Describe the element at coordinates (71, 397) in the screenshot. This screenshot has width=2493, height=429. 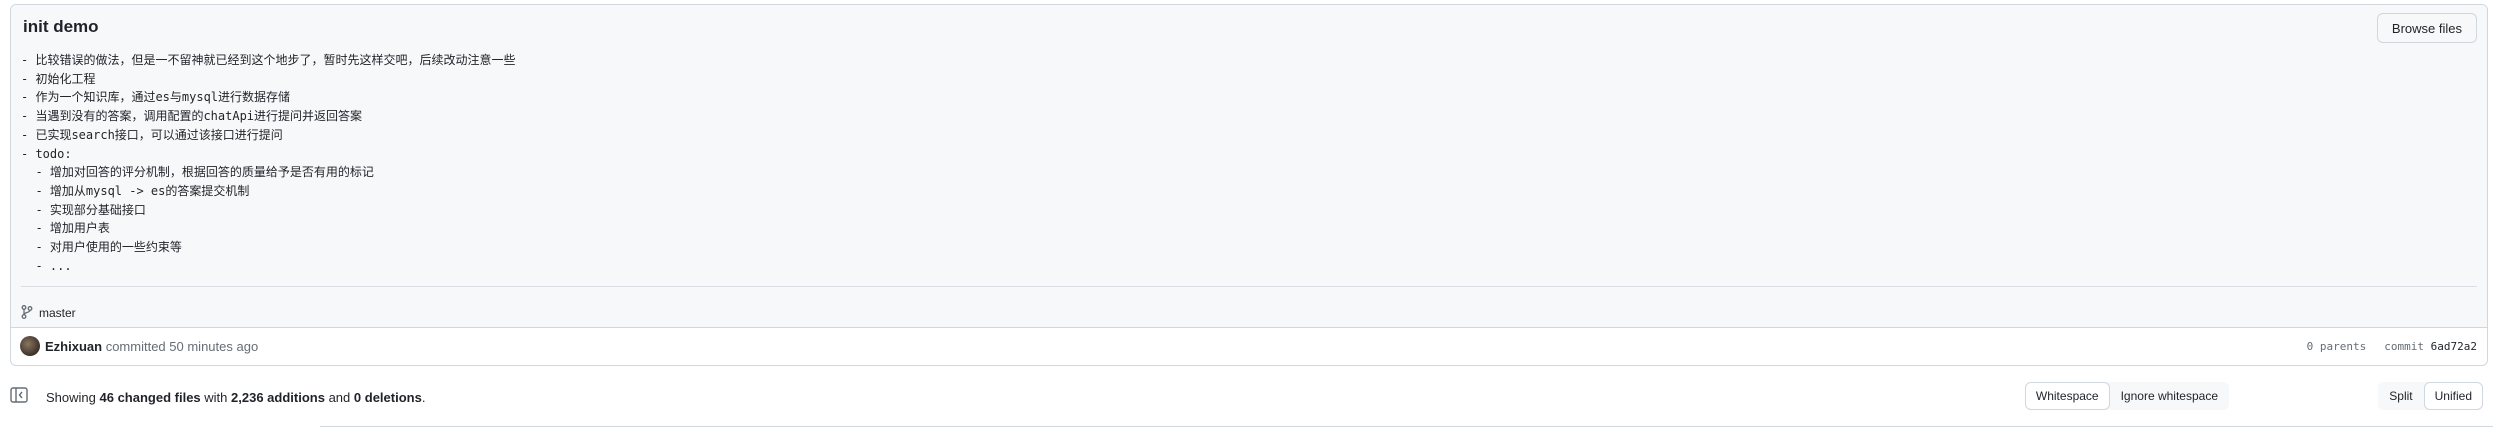
I see `showing-text: Showing` at that location.